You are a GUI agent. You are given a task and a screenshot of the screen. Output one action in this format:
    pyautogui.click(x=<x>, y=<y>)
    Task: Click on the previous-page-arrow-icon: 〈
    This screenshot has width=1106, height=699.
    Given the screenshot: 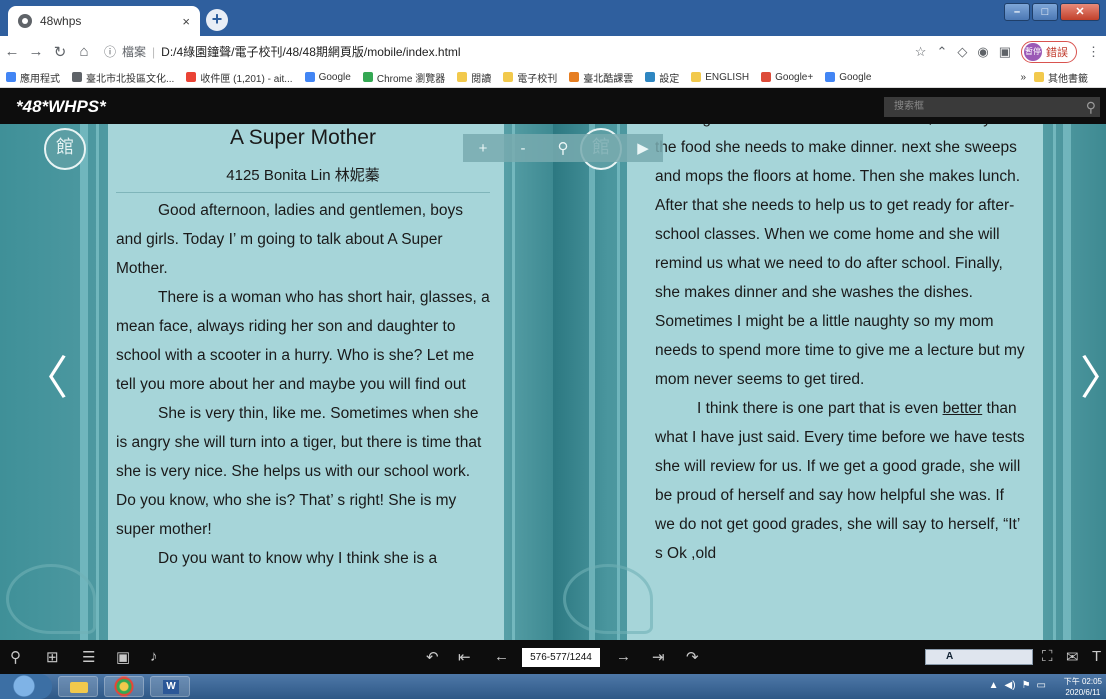 What is the action you would take?
    pyautogui.click(x=45, y=378)
    